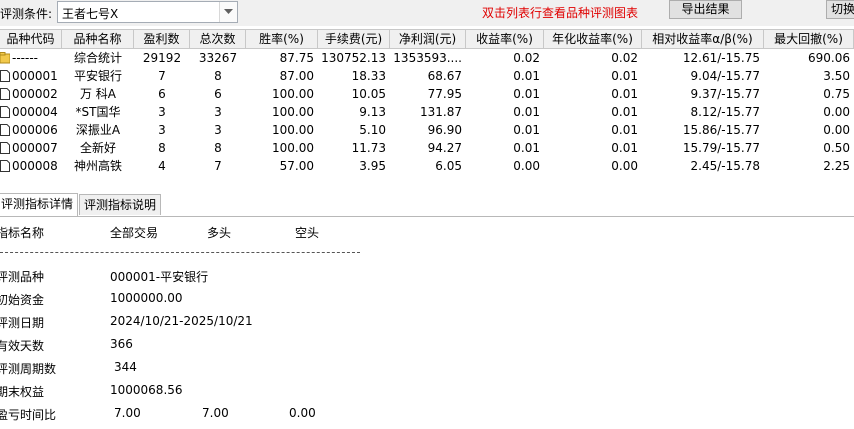 This screenshot has height=429, width=854. I want to click on table-cell: 18.33, so click(368, 76).